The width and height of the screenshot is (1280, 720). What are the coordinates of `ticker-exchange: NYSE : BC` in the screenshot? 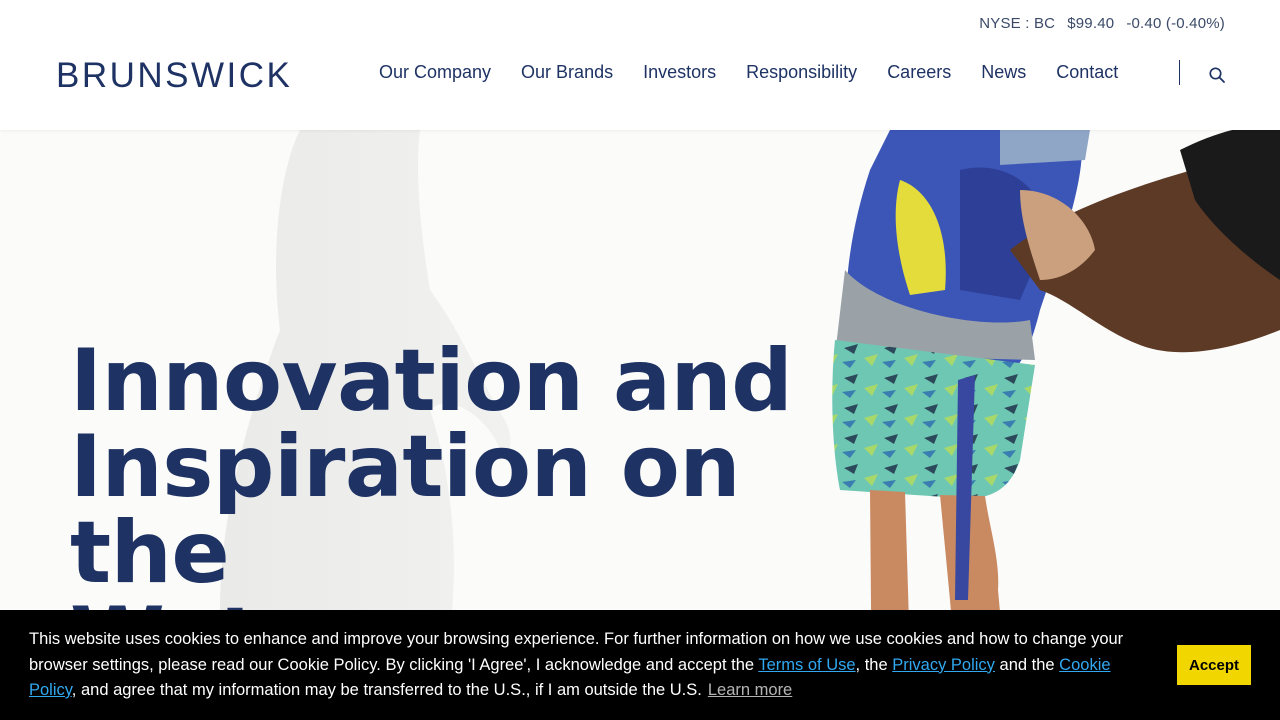 It's located at (1017, 23).